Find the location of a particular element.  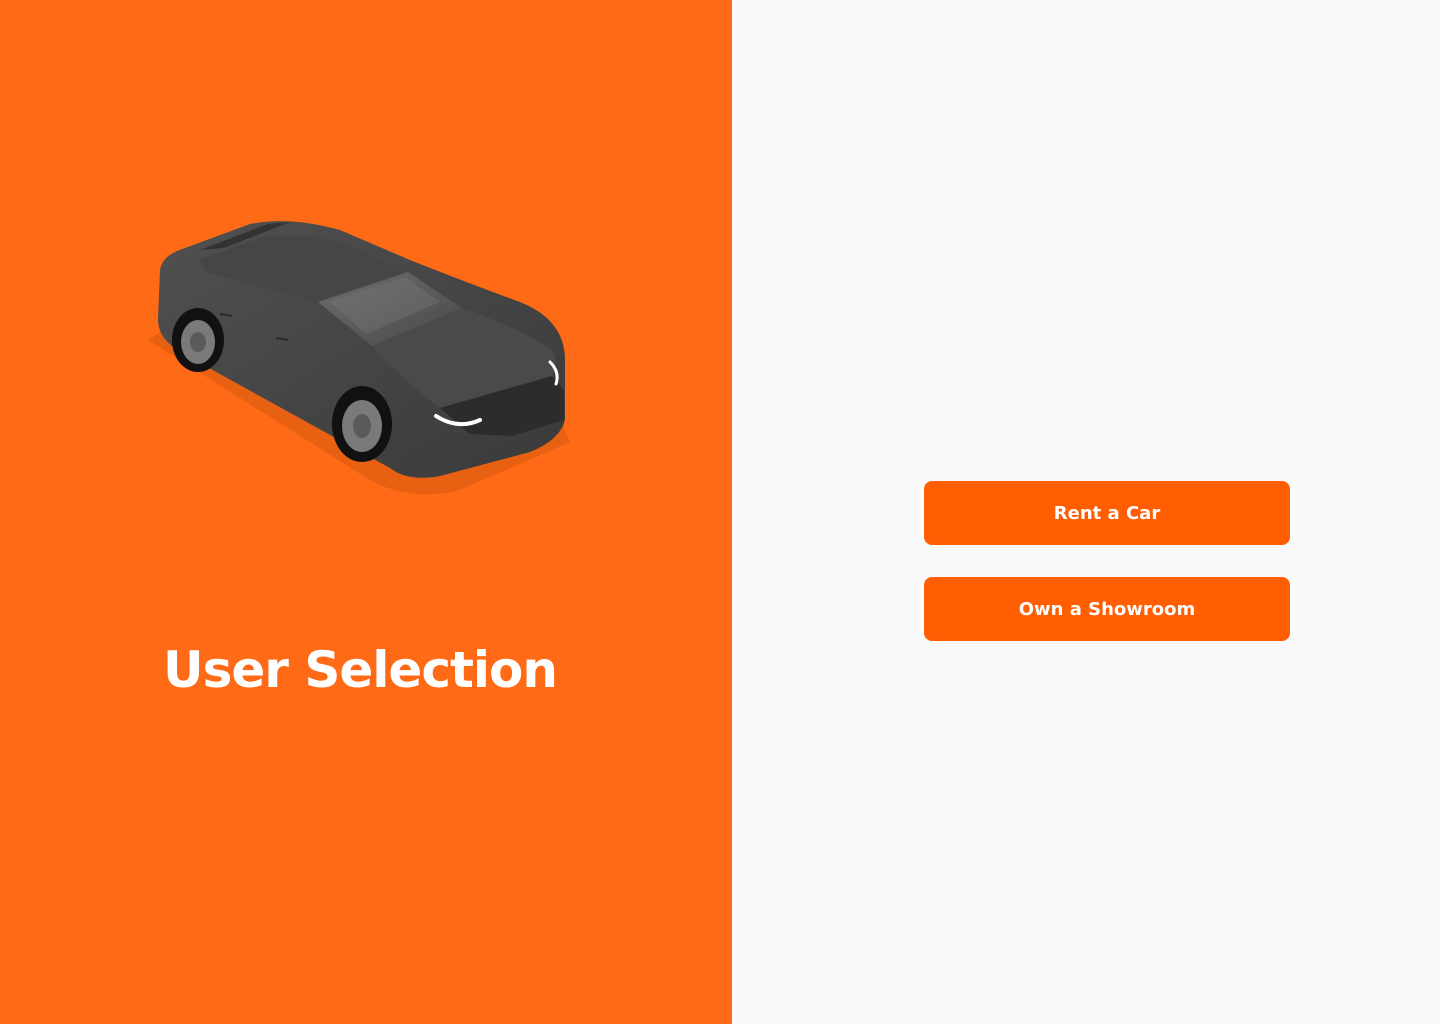

own-a-showroom-button: Own a Showroom is located at coordinates (1107, 609).